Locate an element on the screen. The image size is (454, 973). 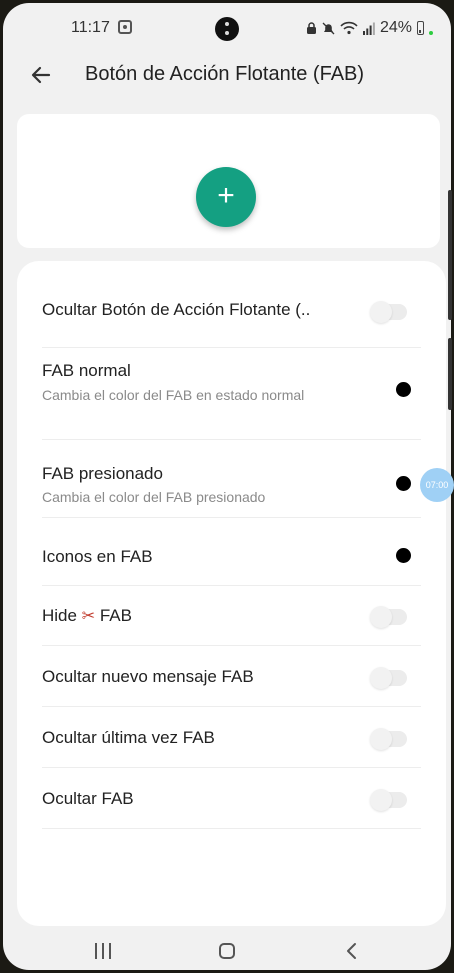
screen-record-icon is located at coordinates (125, 27).